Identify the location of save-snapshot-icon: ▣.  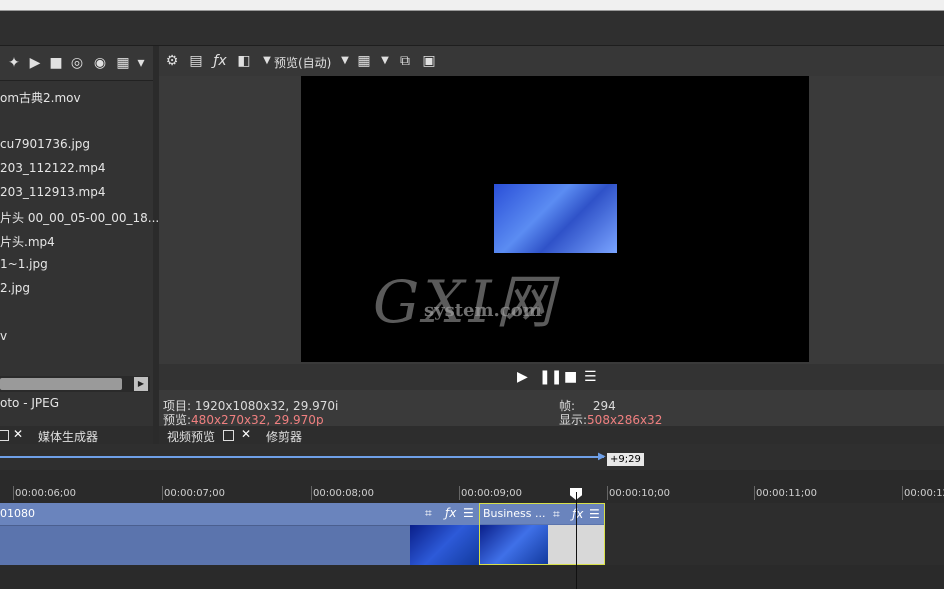
(429, 61).